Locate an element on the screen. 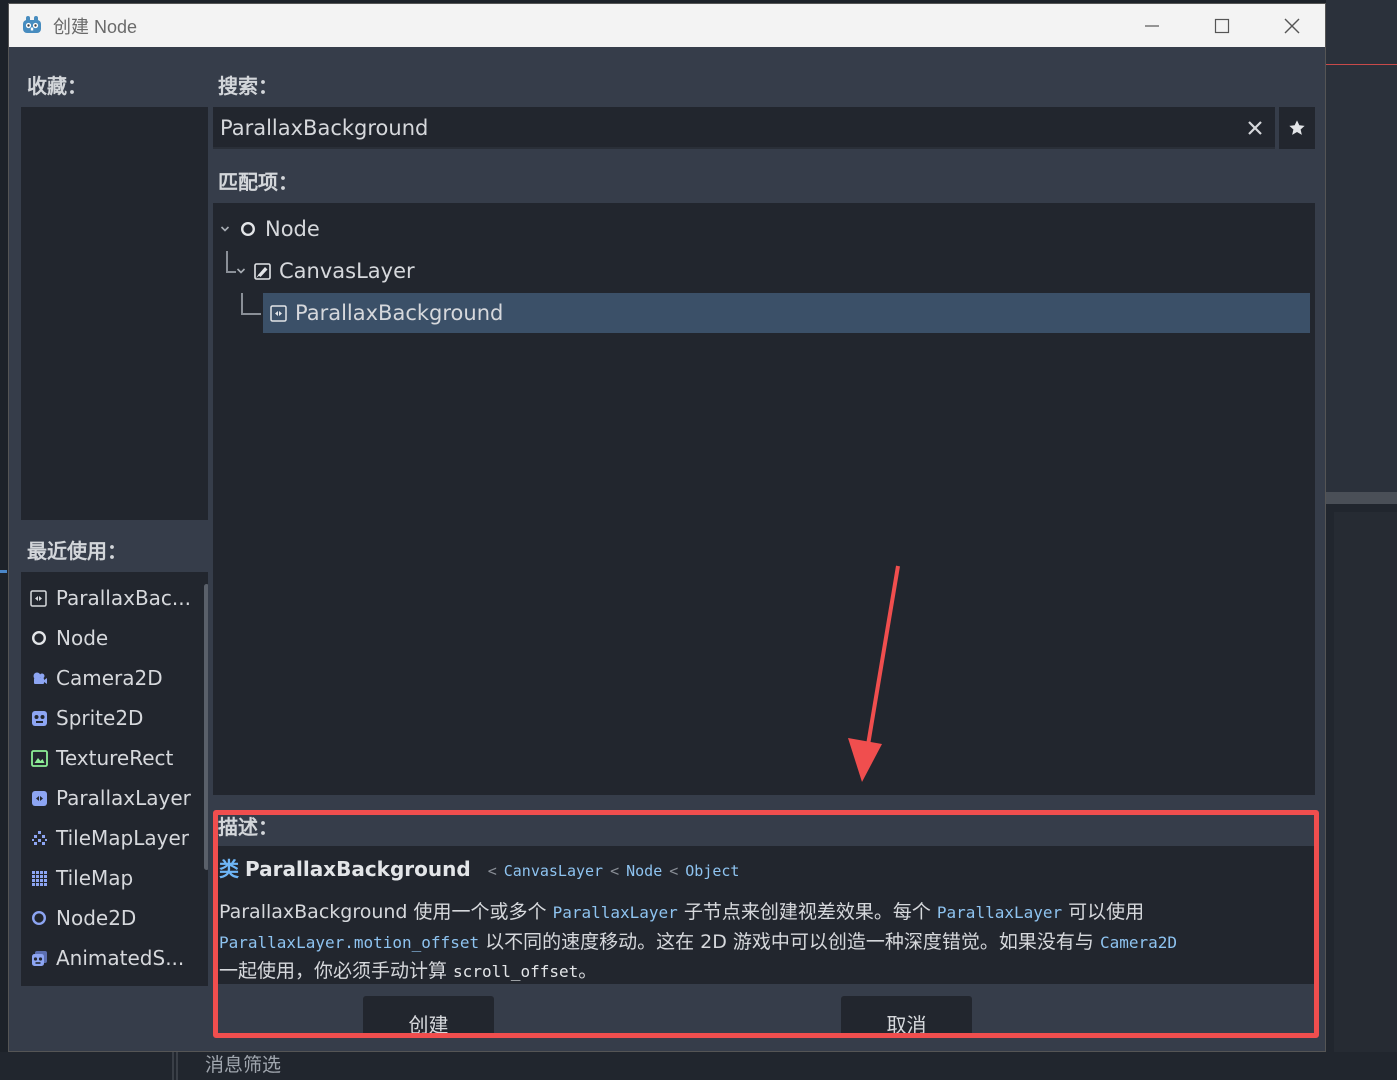 The width and height of the screenshot is (1397, 1080). texture-rect-icon is located at coordinates (39, 758).